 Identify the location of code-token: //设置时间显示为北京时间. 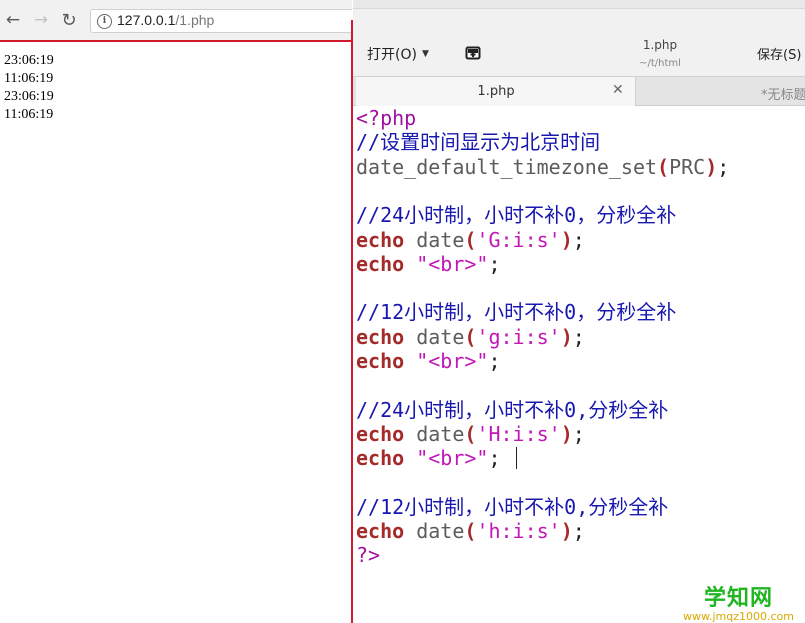
(478, 142).